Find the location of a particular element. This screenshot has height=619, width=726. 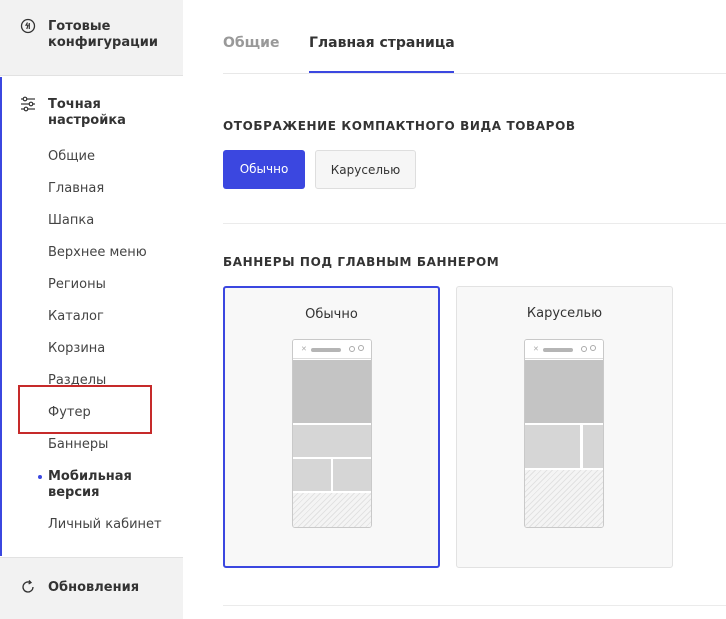

sidebar-item-sections: Разделы is located at coordinates (105, 389).